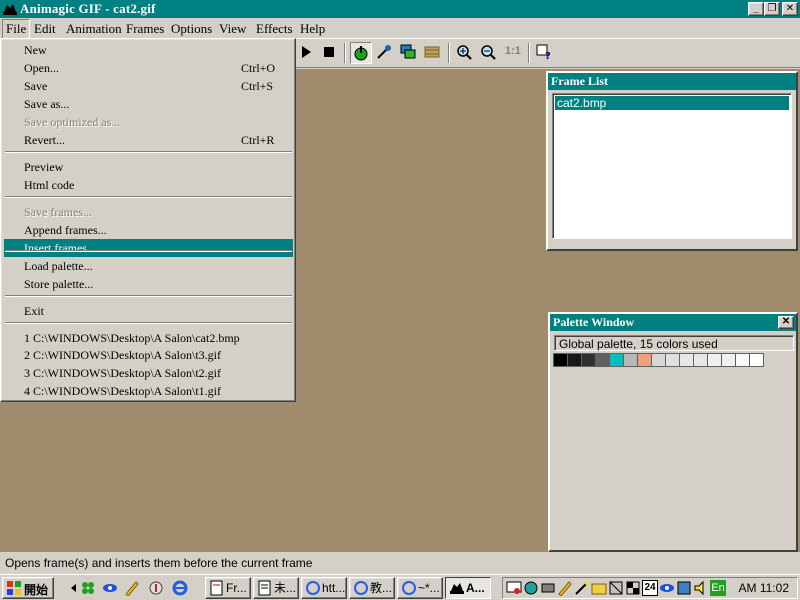 The image size is (800, 600). What do you see at coordinates (565, 588) in the screenshot?
I see `tray-pencil-icon` at bounding box center [565, 588].